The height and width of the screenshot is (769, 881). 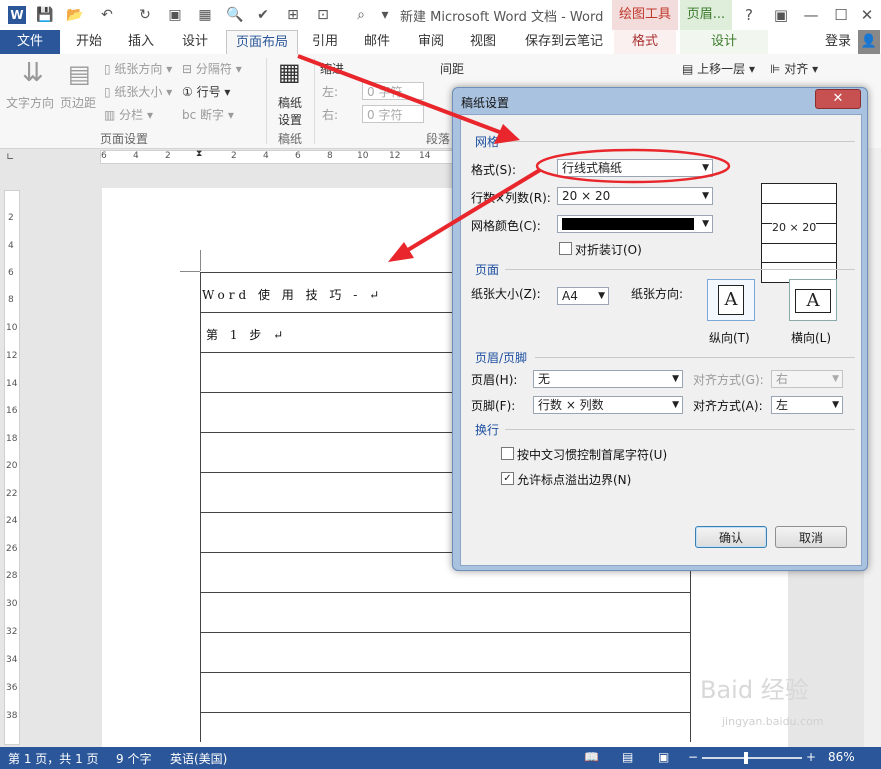 I want to click on fold-binding-checkbox, so click(x=565, y=248).